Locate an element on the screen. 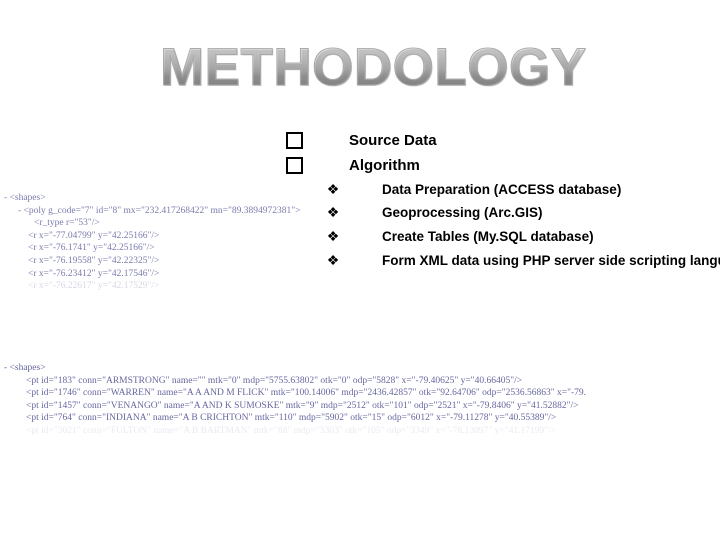  bullet-label: Create Tables (My.SQL database) is located at coordinates (488, 236).